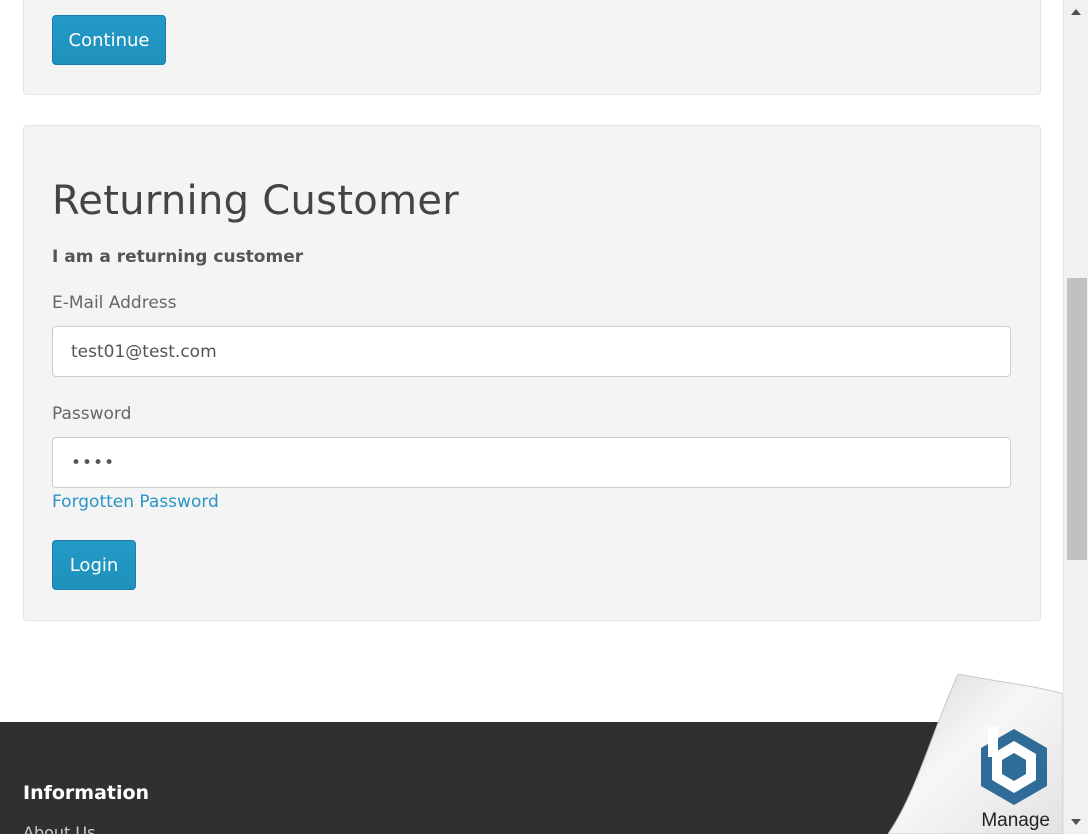 This screenshot has height=834, width=1088. What do you see at coordinates (59, 828) in the screenshot?
I see `footer-link-about-us: About Us` at bounding box center [59, 828].